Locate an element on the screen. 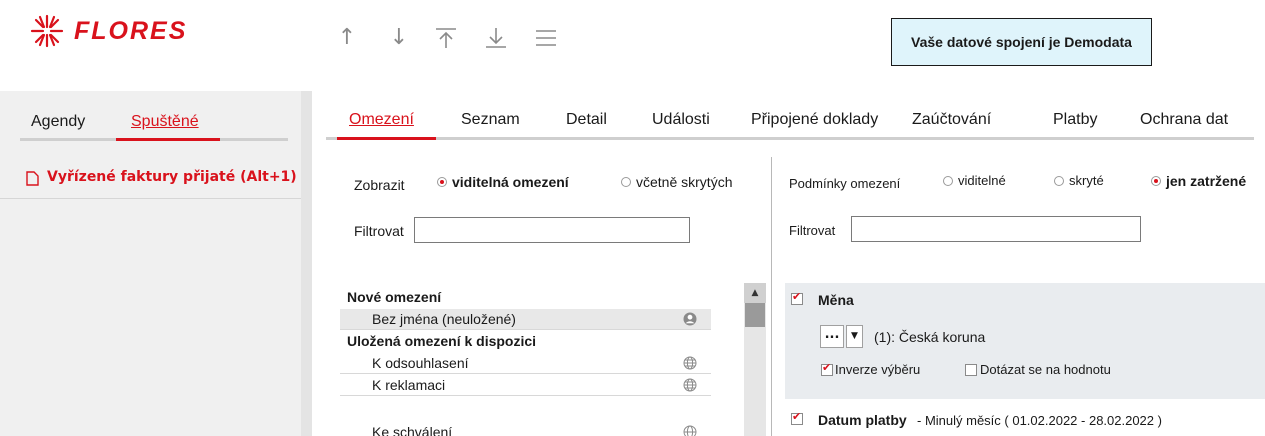 The width and height of the screenshot is (1265, 436). right-filter-label: Filtrovat is located at coordinates (812, 230).